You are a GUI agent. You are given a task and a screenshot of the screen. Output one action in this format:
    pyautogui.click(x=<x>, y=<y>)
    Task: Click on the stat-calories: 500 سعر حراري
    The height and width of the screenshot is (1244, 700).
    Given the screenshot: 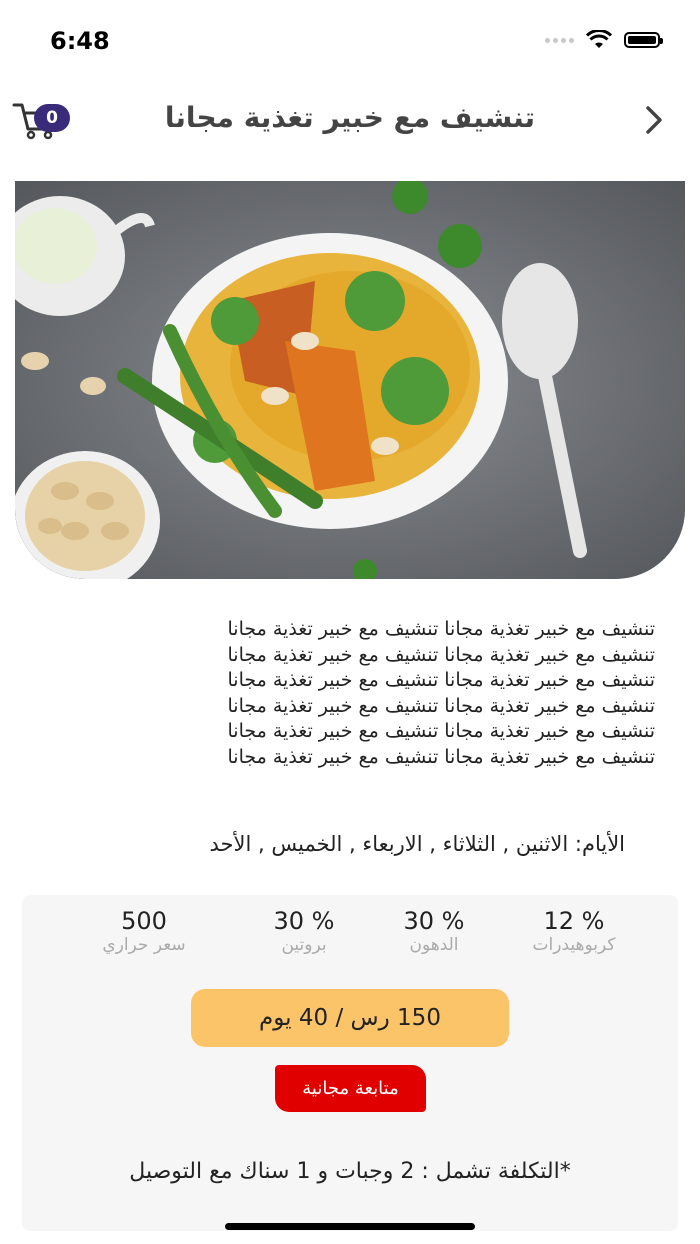 What is the action you would take?
    pyautogui.click(x=144, y=931)
    